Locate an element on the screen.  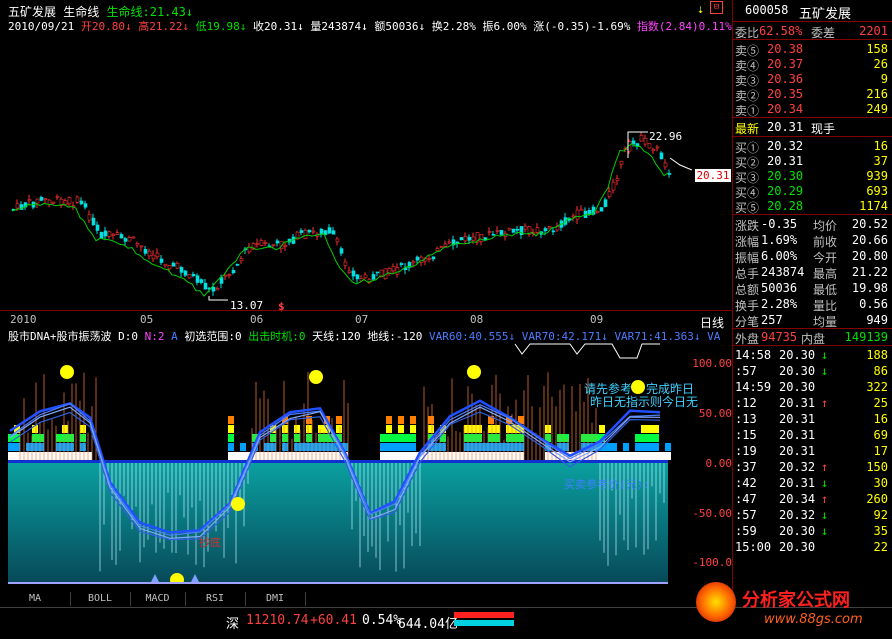
tick-row: :19 20.31 17 is located at coordinates (812, 451).